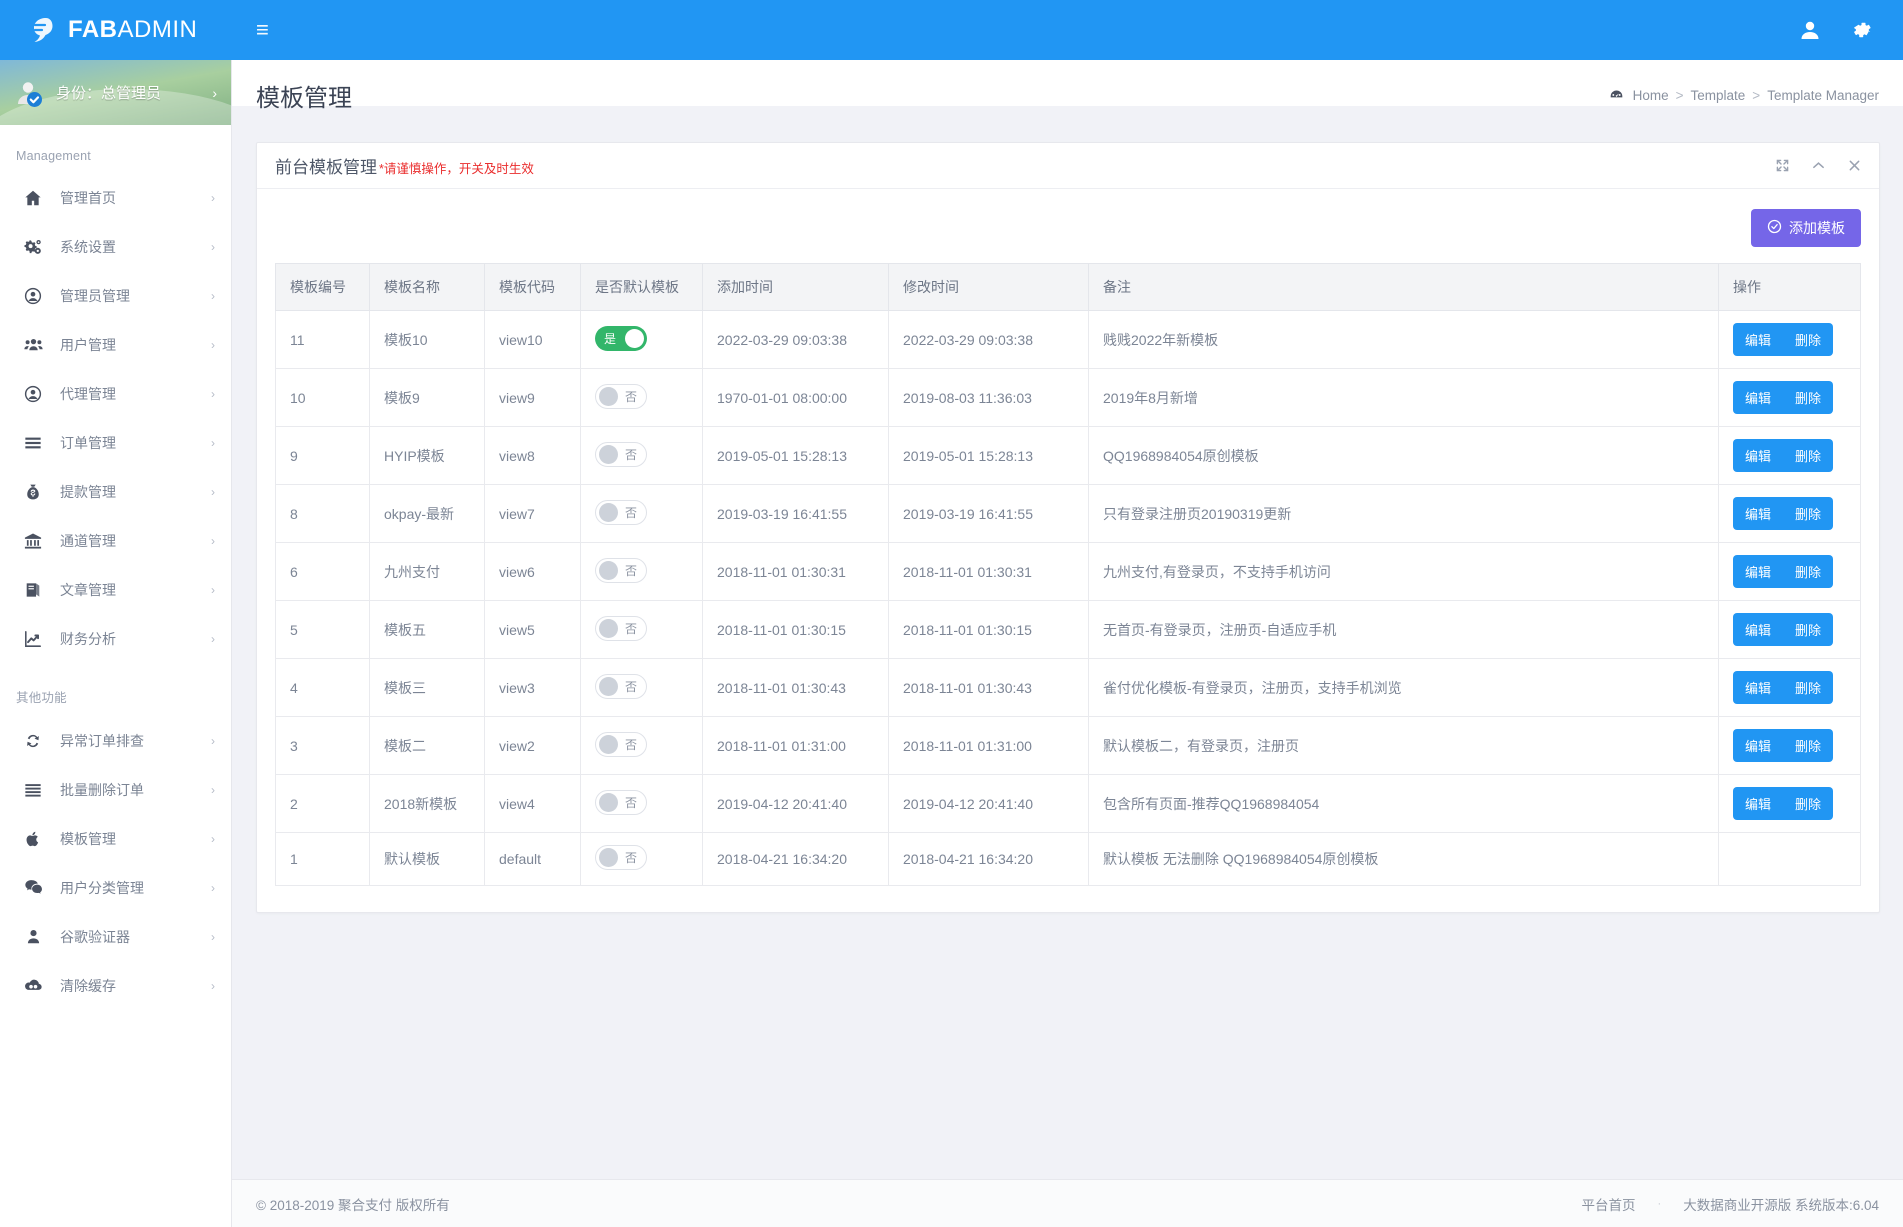  I want to click on sidebar-item-google-authenticator: 谷歌验证器 ›, so click(115, 936).